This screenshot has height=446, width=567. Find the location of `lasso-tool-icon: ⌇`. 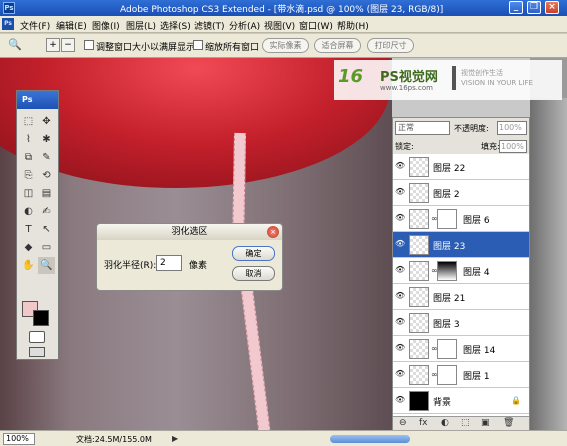

lasso-tool-icon: ⌇ is located at coordinates (28, 139).